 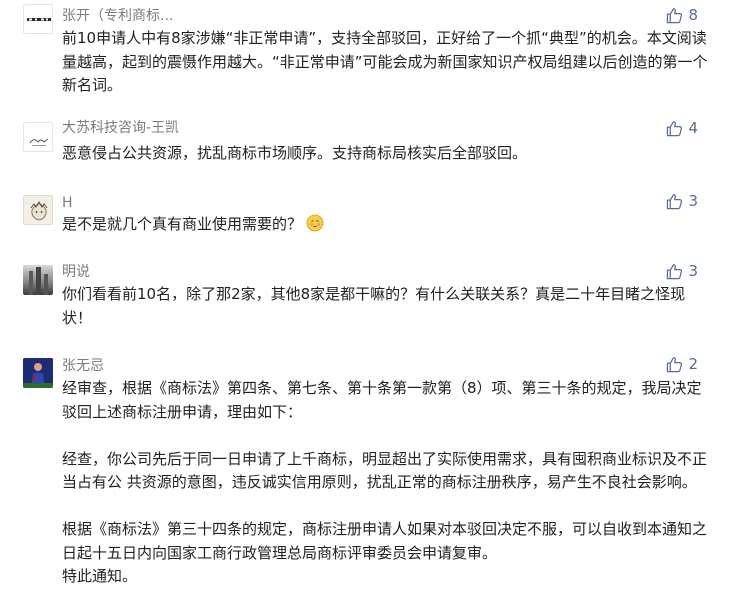 I want to click on comment-text: 是不是就几个真有商业使用需要的？, so click(x=387, y=225).